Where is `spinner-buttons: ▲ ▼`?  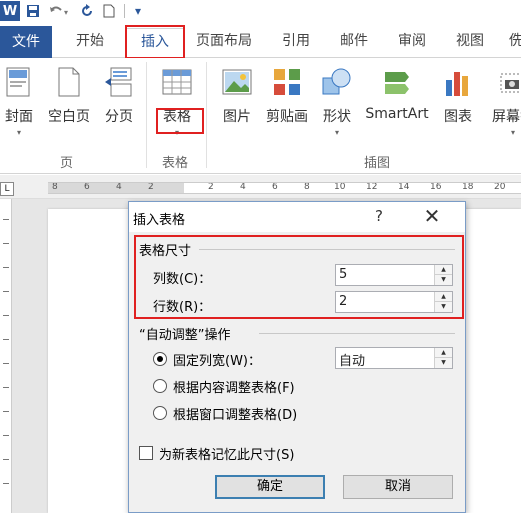
spinner-buttons: ▲ ▼ is located at coordinates (443, 358).